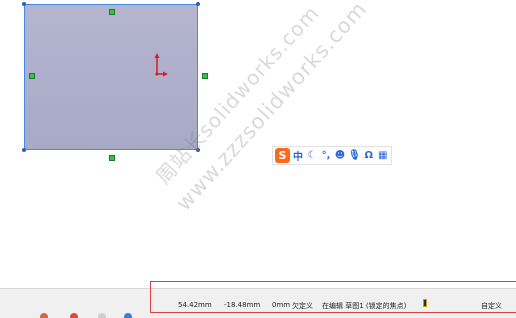 The width and height of the screenshot is (516, 318). Describe the element at coordinates (32, 76) in the screenshot. I see `vertical-relation-handle-left` at that location.